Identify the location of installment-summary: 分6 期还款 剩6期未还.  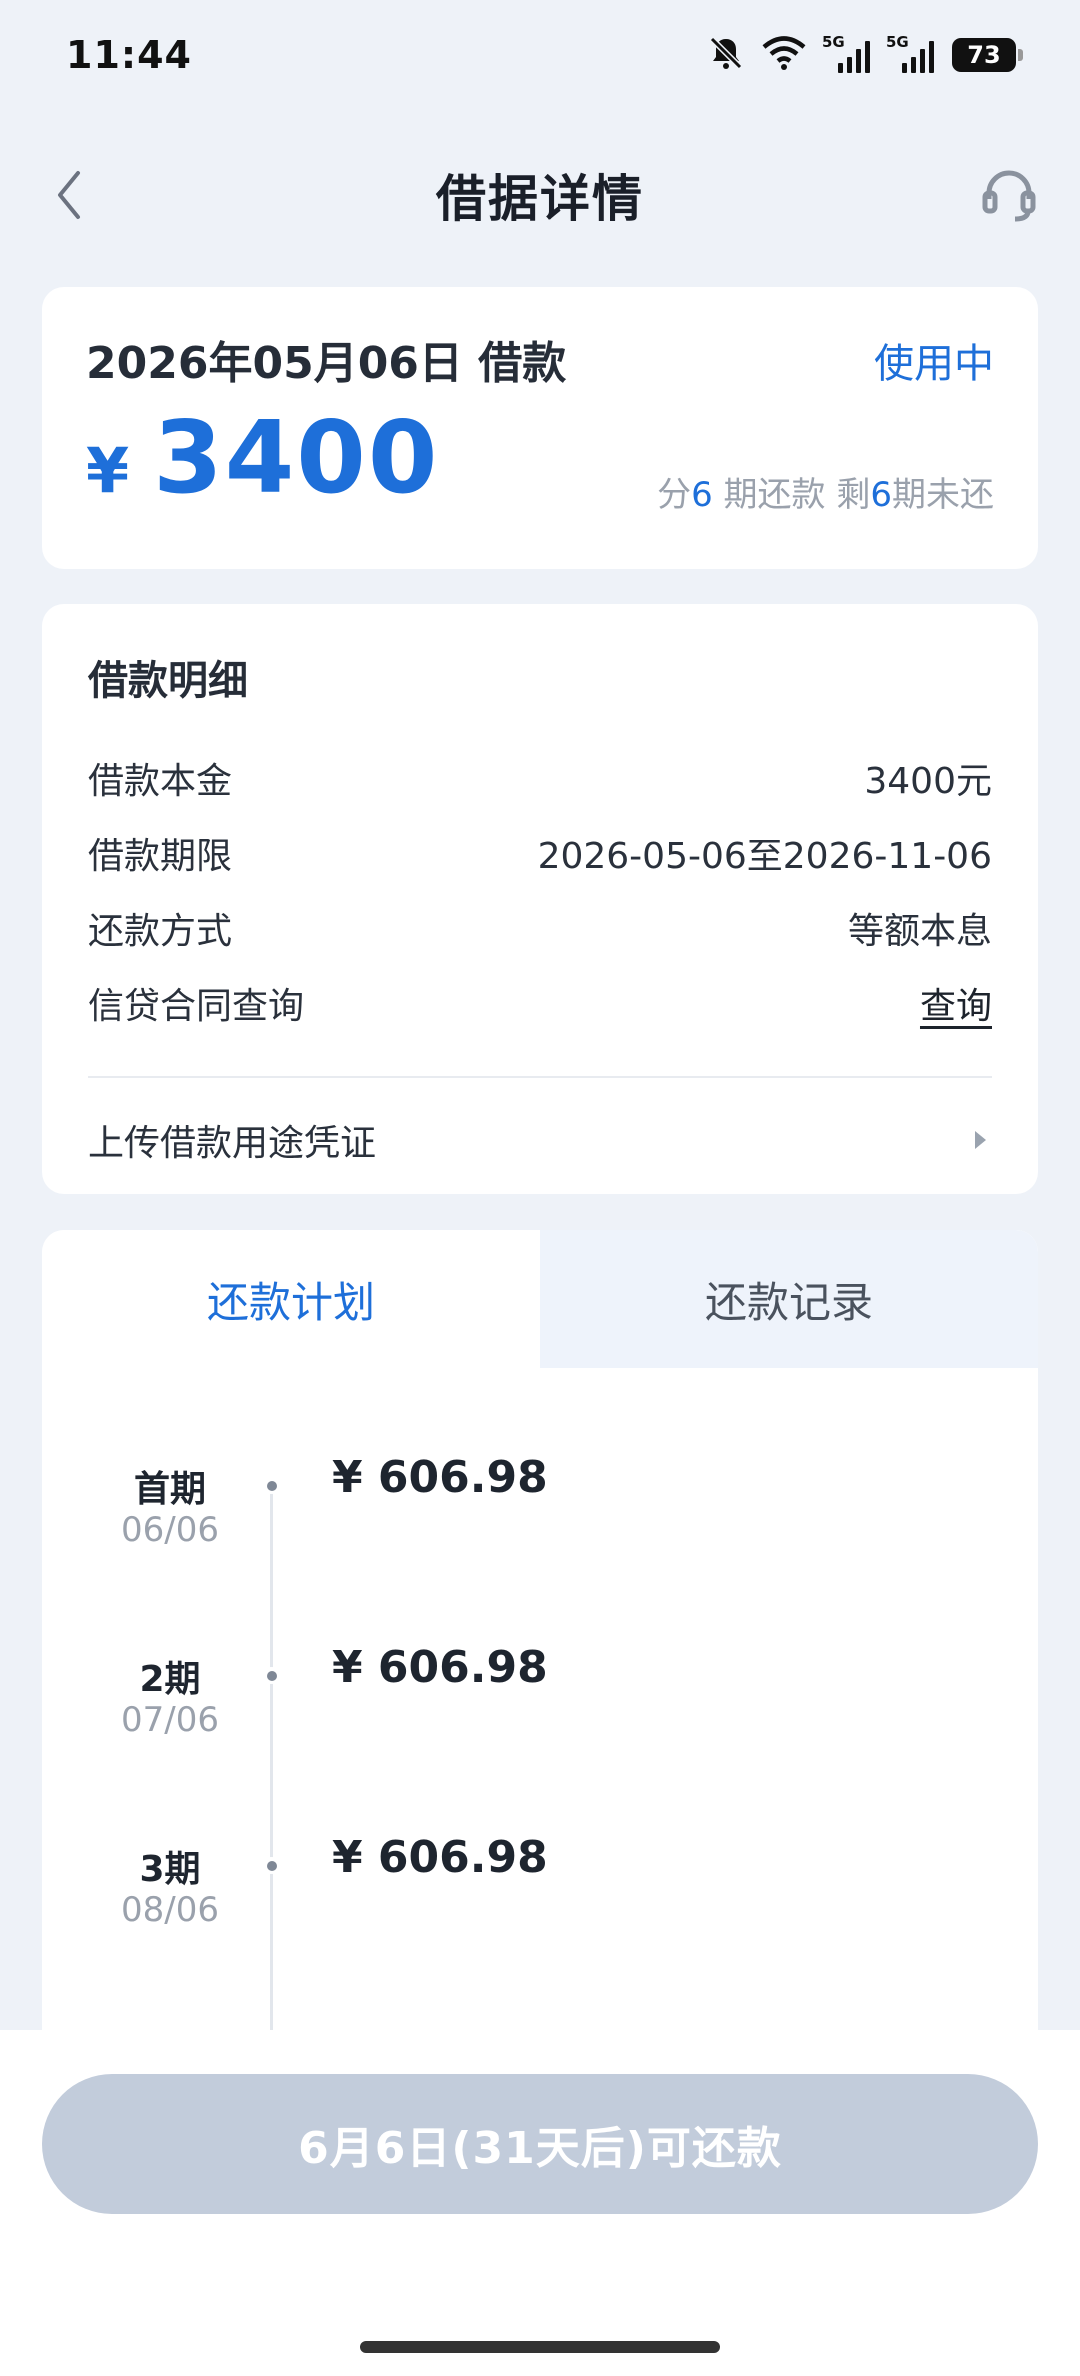
(825, 491).